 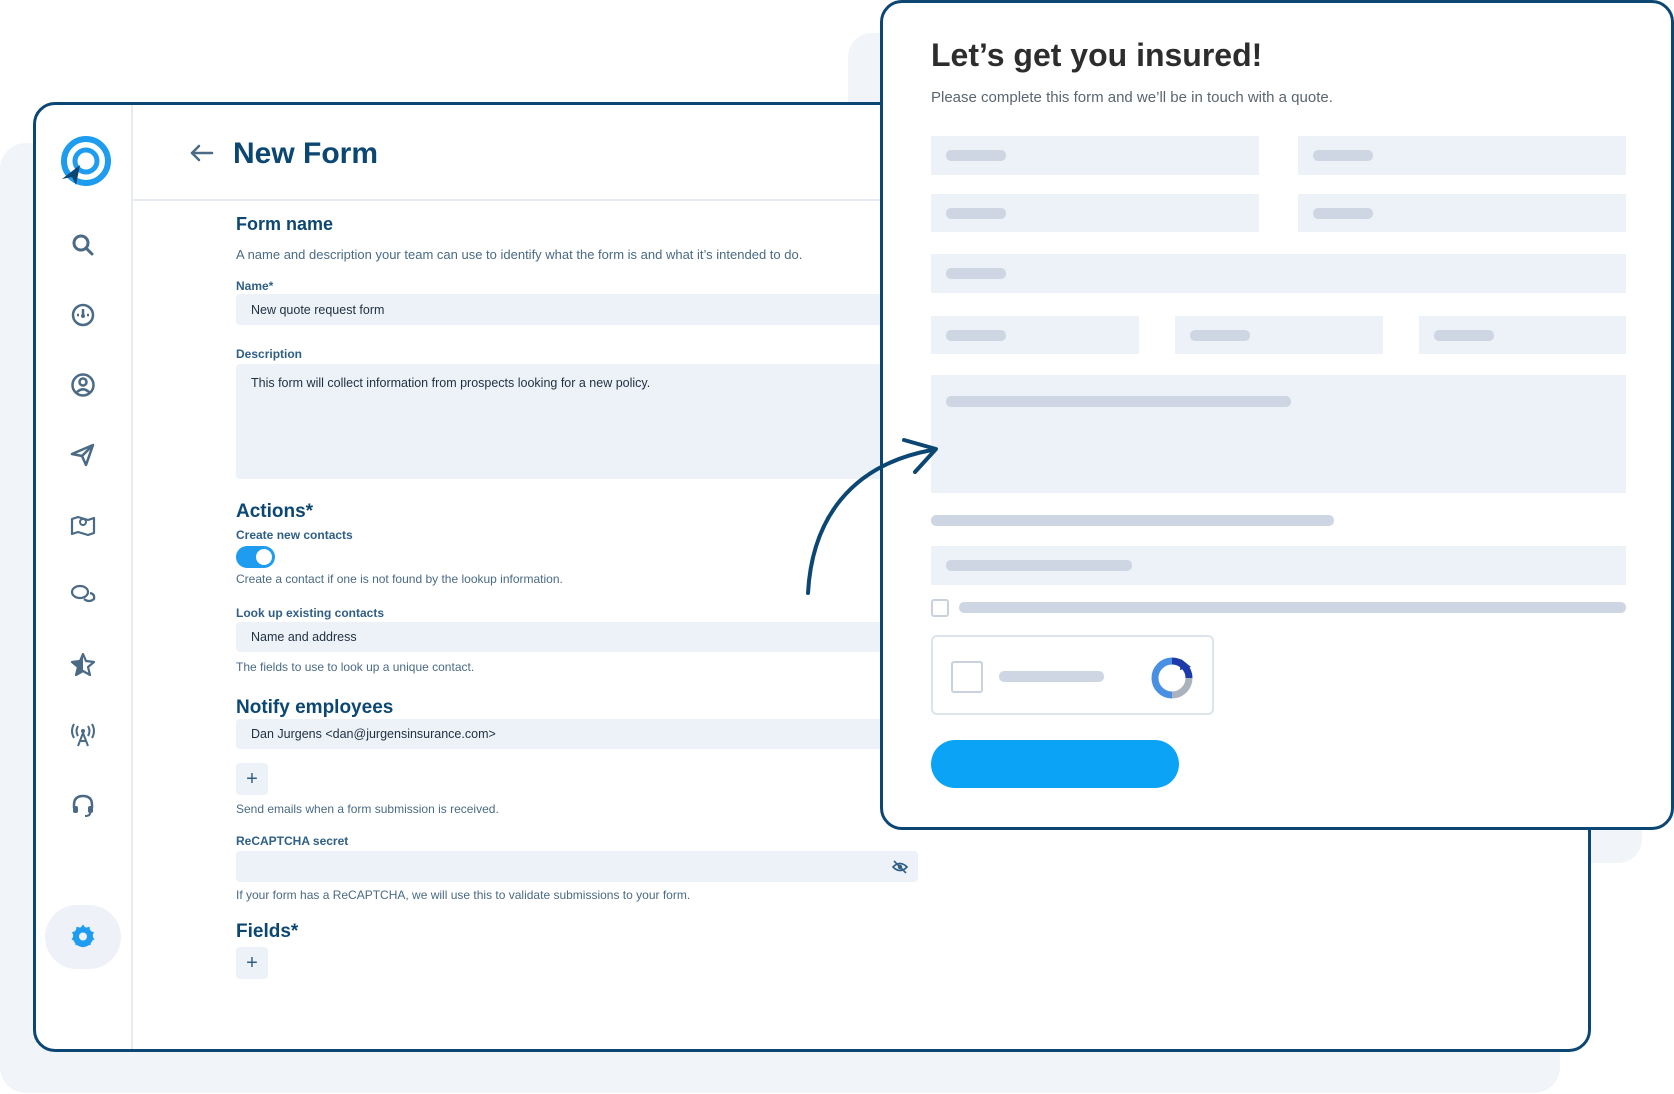 I want to click on preview-checkbox-label, so click(x=1292, y=607).